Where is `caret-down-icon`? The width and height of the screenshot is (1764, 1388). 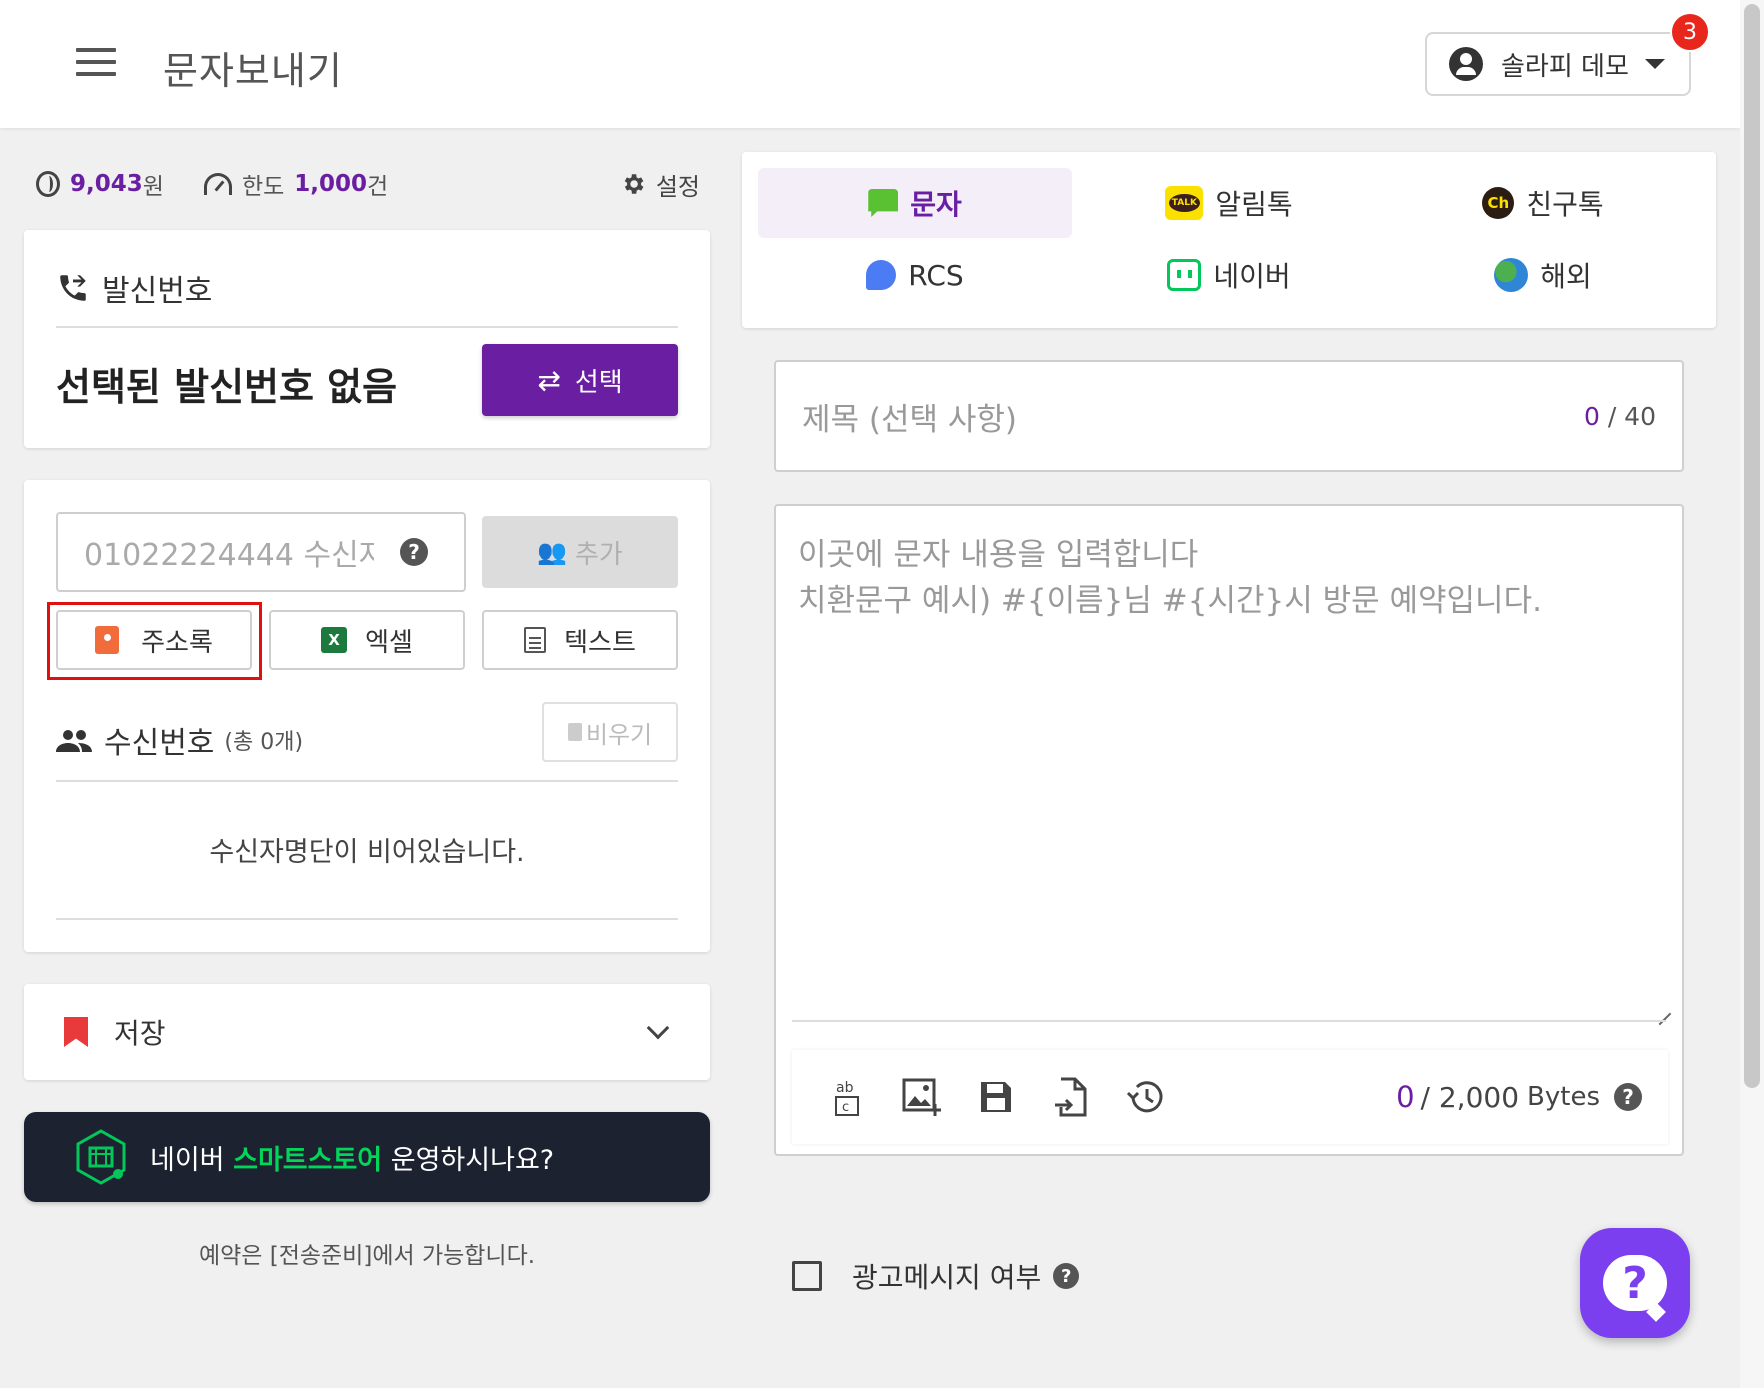 caret-down-icon is located at coordinates (1654, 64).